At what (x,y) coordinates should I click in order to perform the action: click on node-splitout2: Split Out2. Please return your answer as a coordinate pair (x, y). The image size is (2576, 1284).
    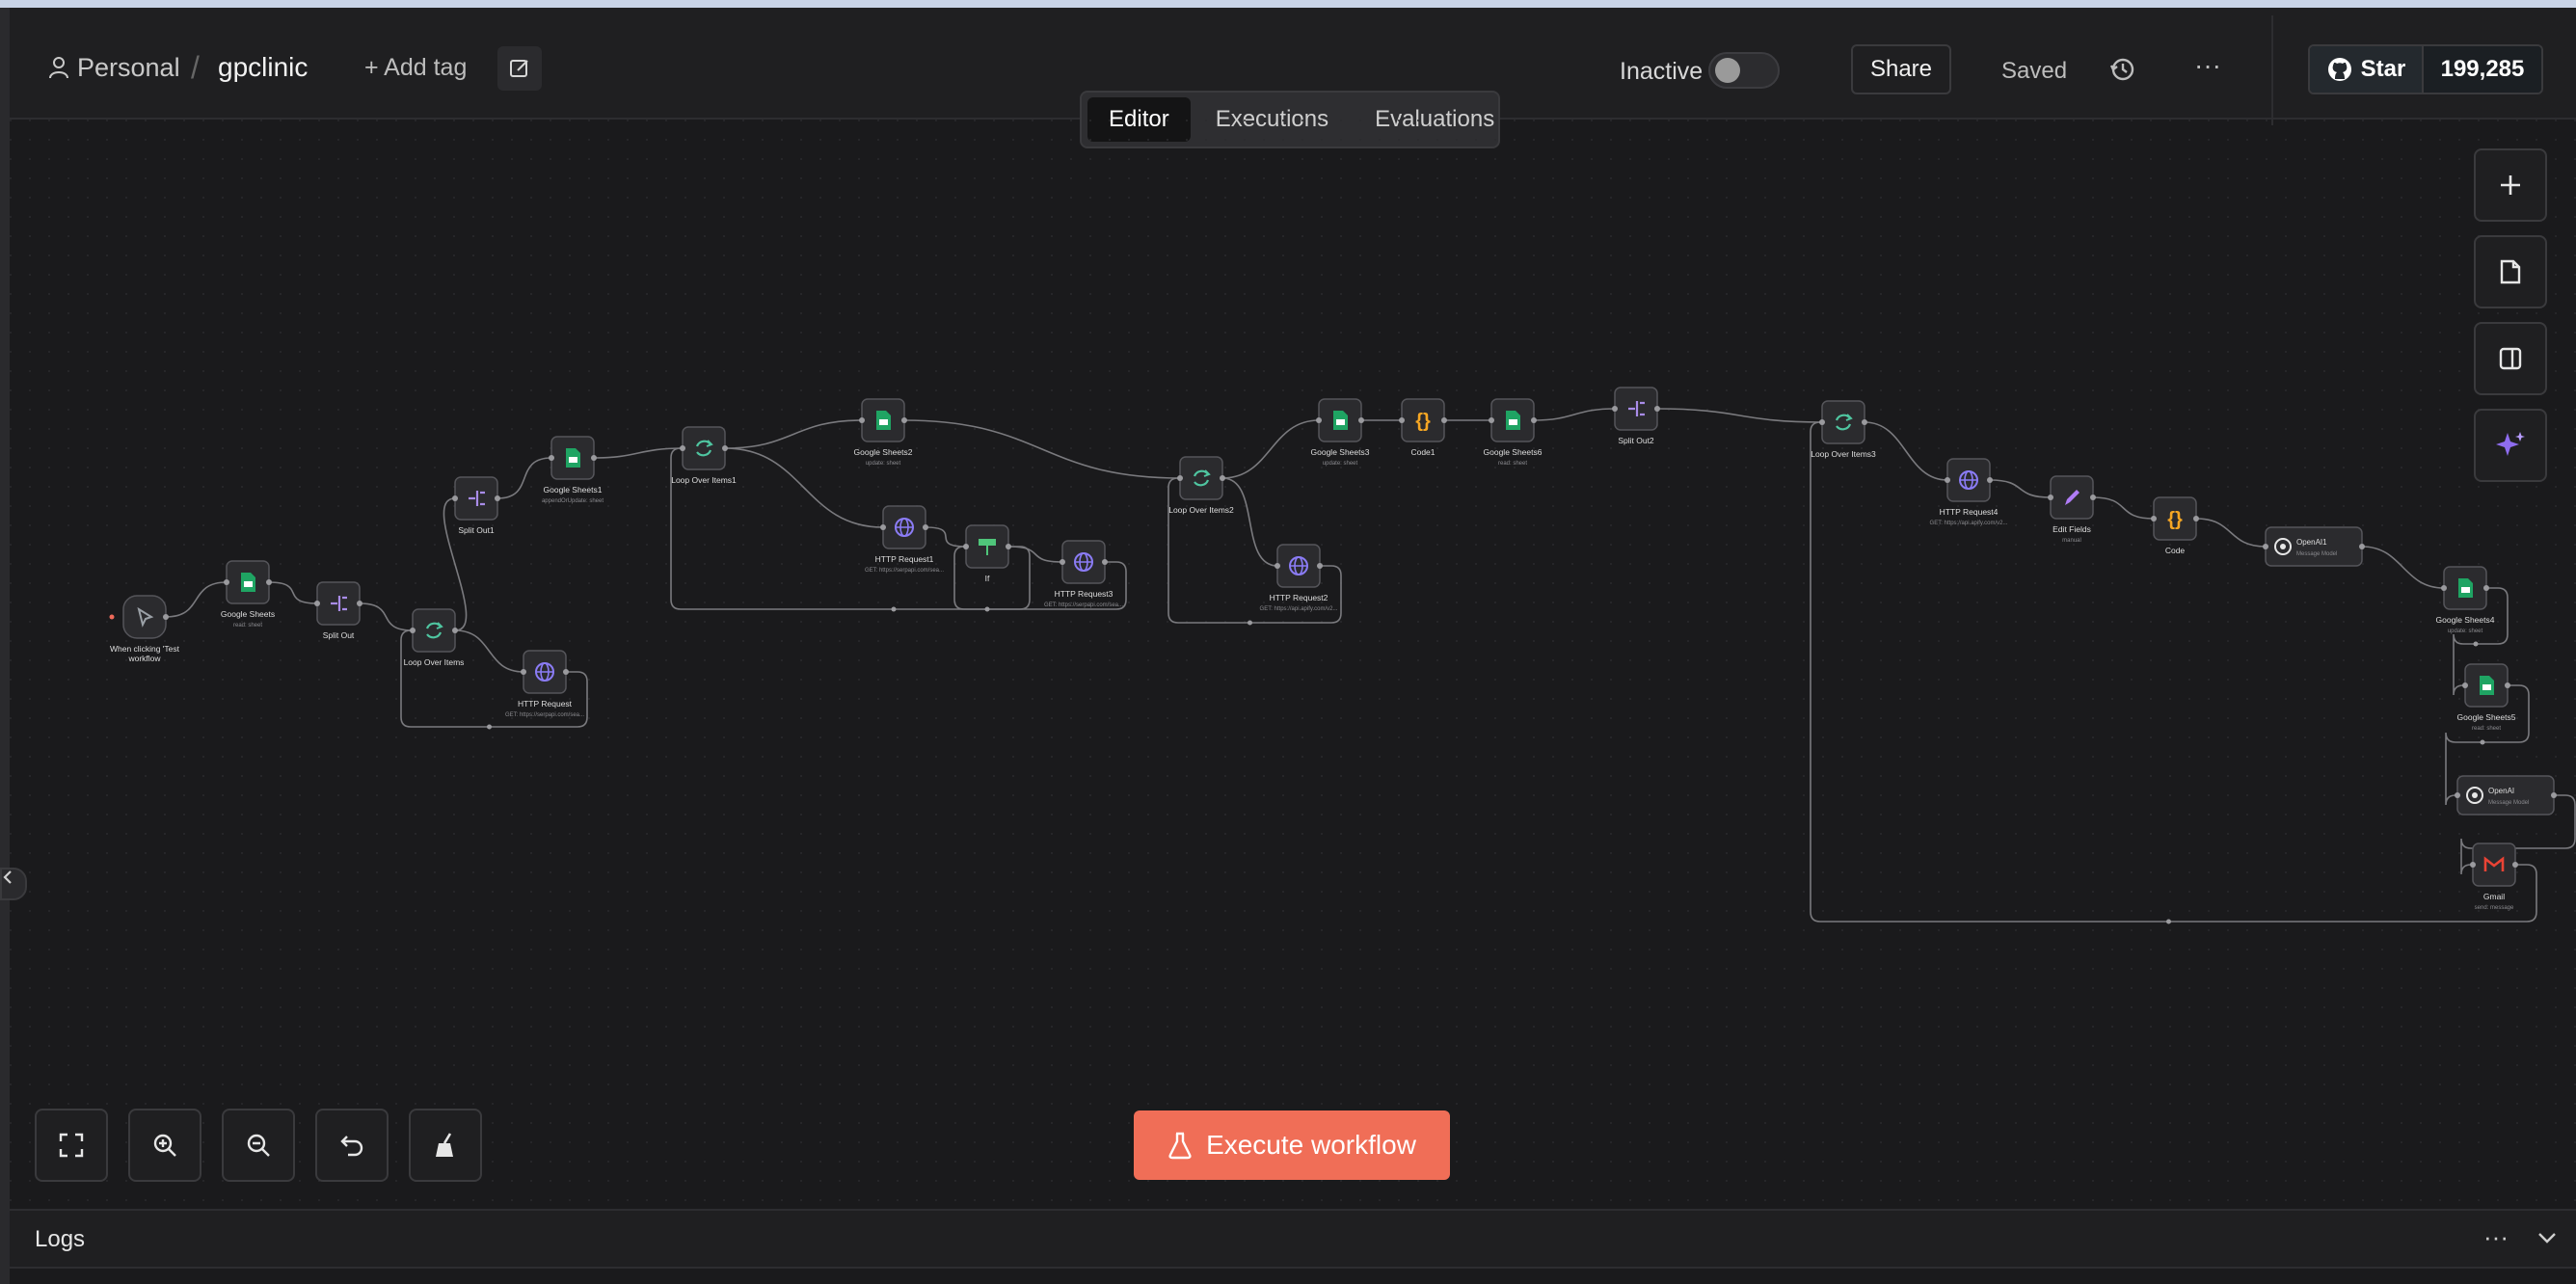
    Looking at the image, I should click on (1636, 416).